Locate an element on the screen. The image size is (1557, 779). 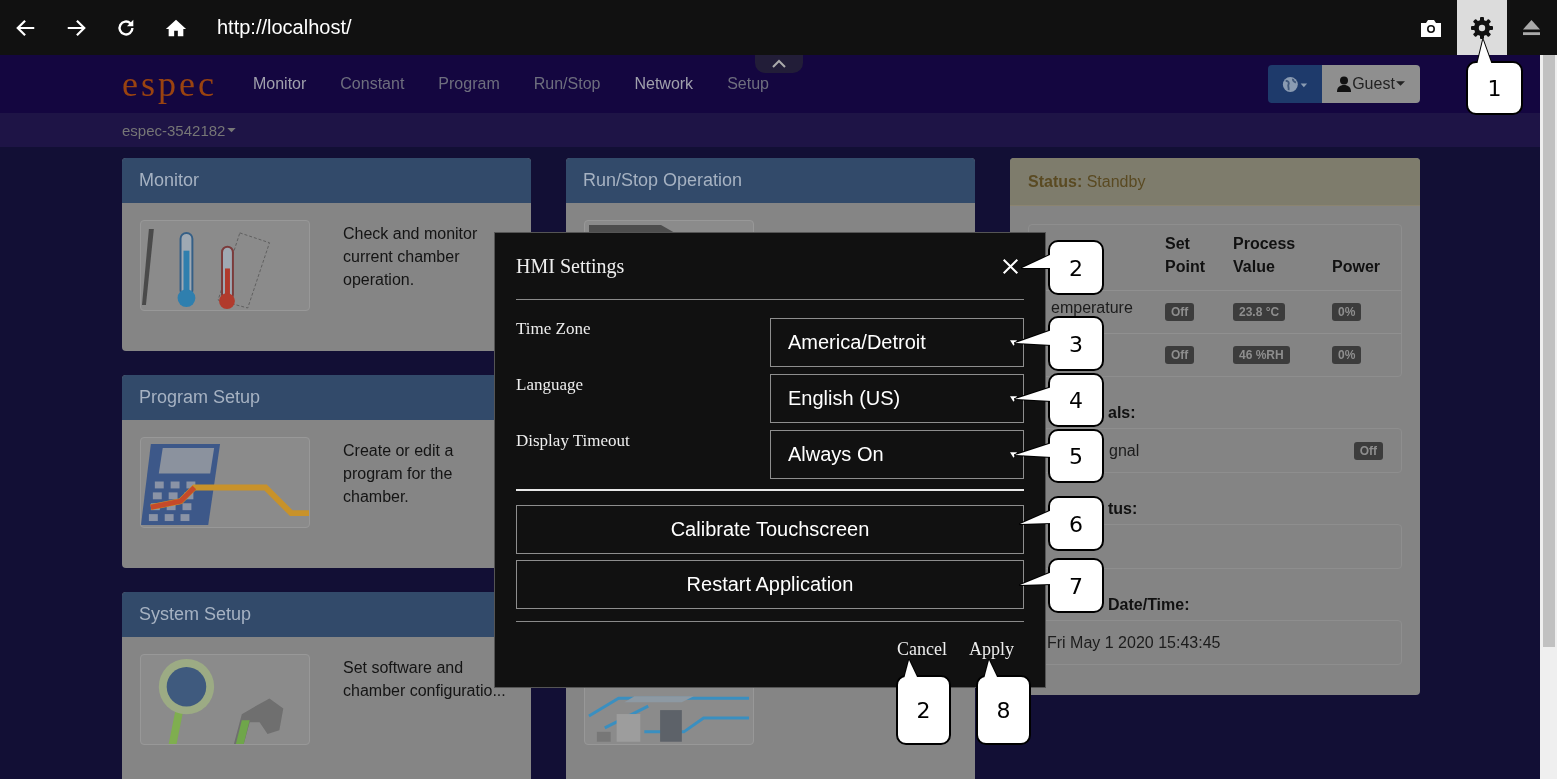
card-header: Monitor is located at coordinates (326, 180).